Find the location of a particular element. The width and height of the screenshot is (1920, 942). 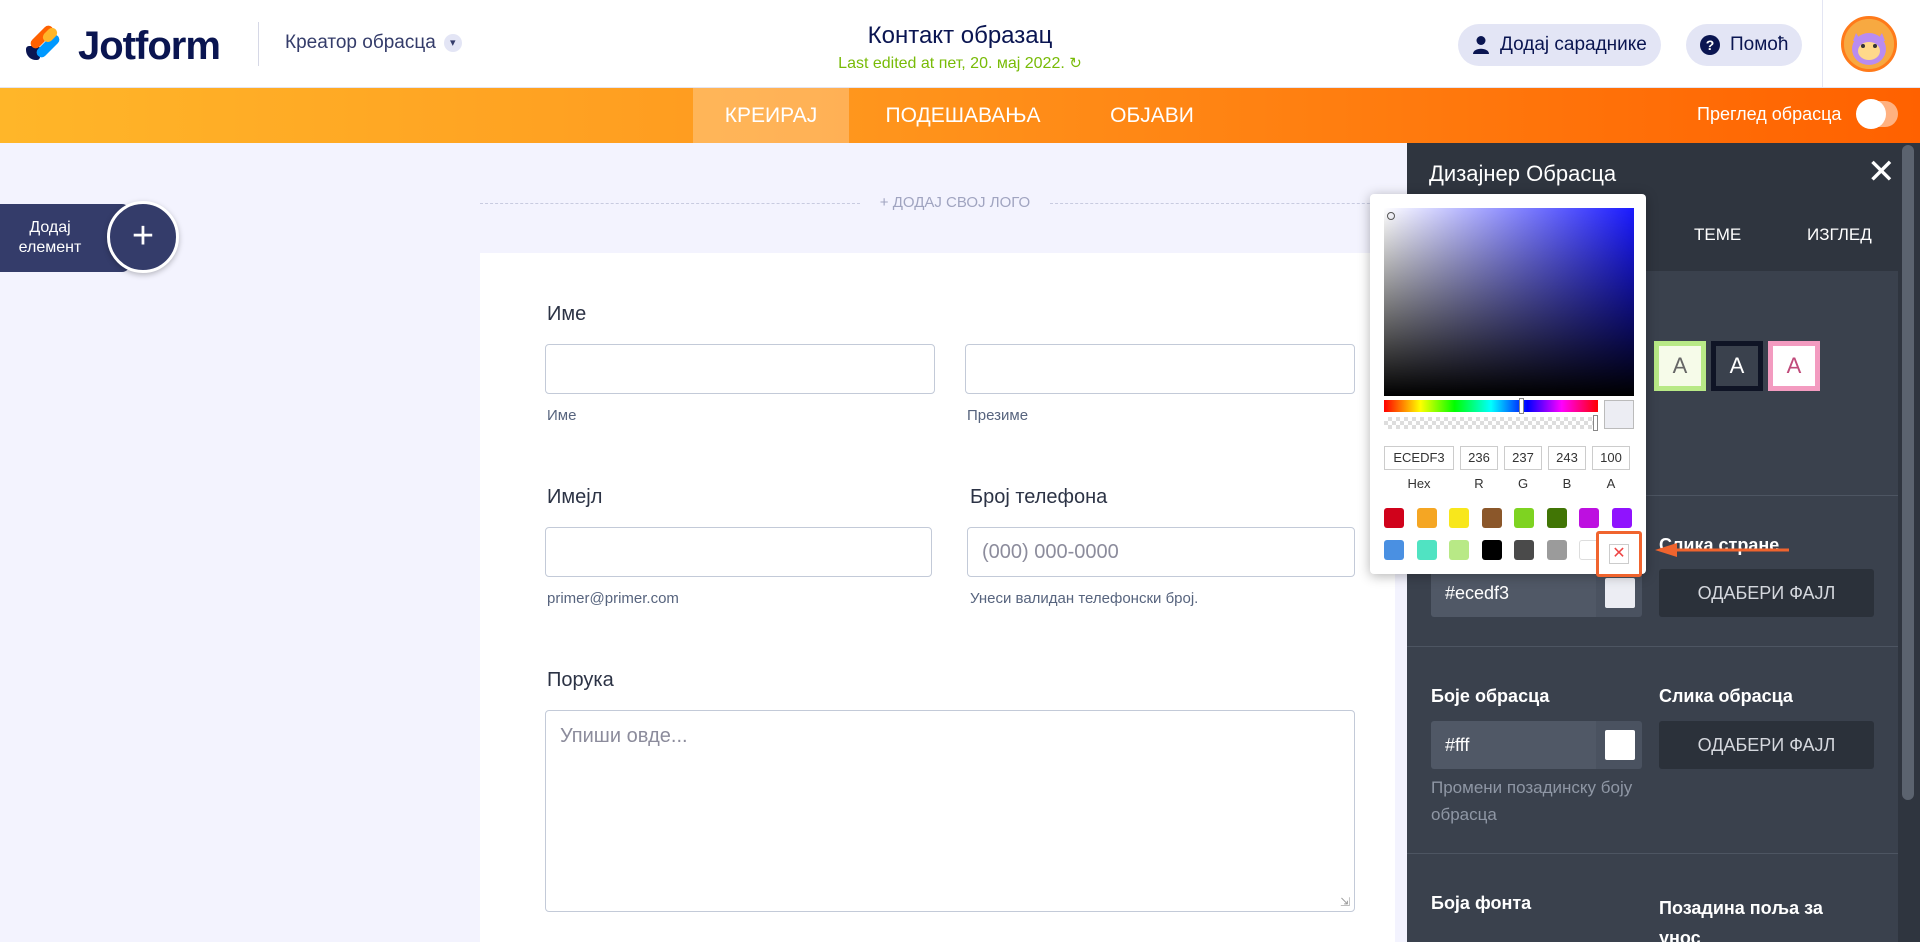

form-image-choose-file-button: ОДАБЕРИ ФАЈЛ is located at coordinates (1766, 745).